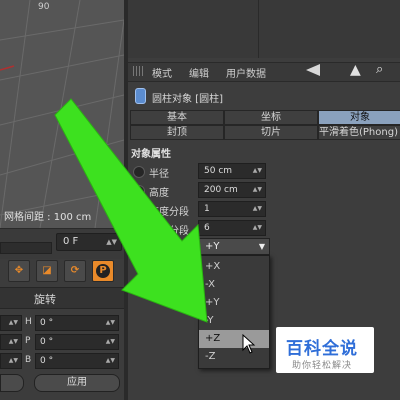  Describe the element at coordinates (177, 117) in the screenshot. I see `tab-basic: 基本` at that location.